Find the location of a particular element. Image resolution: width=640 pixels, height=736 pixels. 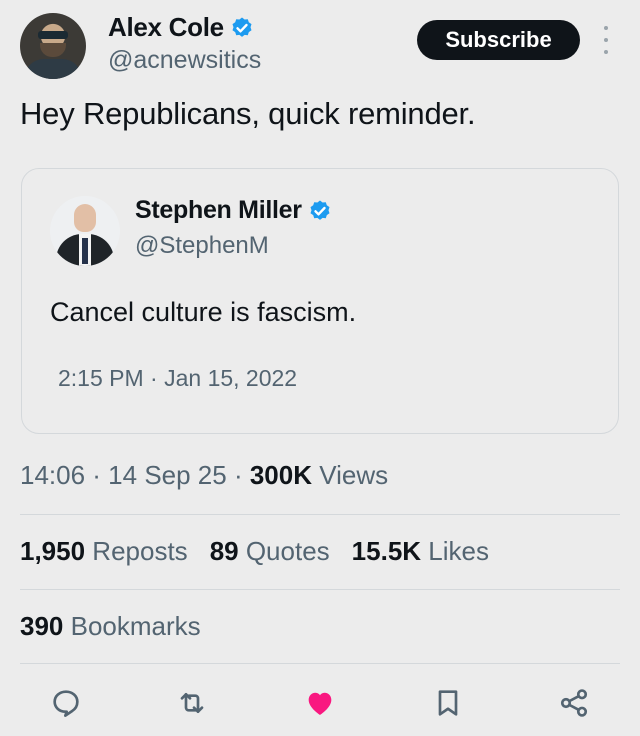

quoted-tweet-timestamp: 2:15 PM · Jan 15, 2022 is located at coordinates (177, 378).